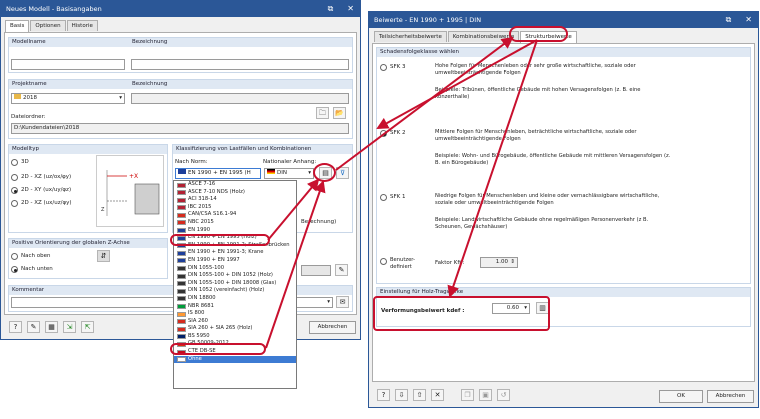 This screenshot has height=419, width=760. What do you see at coordinates (499, 262) in the screenshot?
I see `faktor-input: 1.00 ⇕` at bounding box center [499, 262].